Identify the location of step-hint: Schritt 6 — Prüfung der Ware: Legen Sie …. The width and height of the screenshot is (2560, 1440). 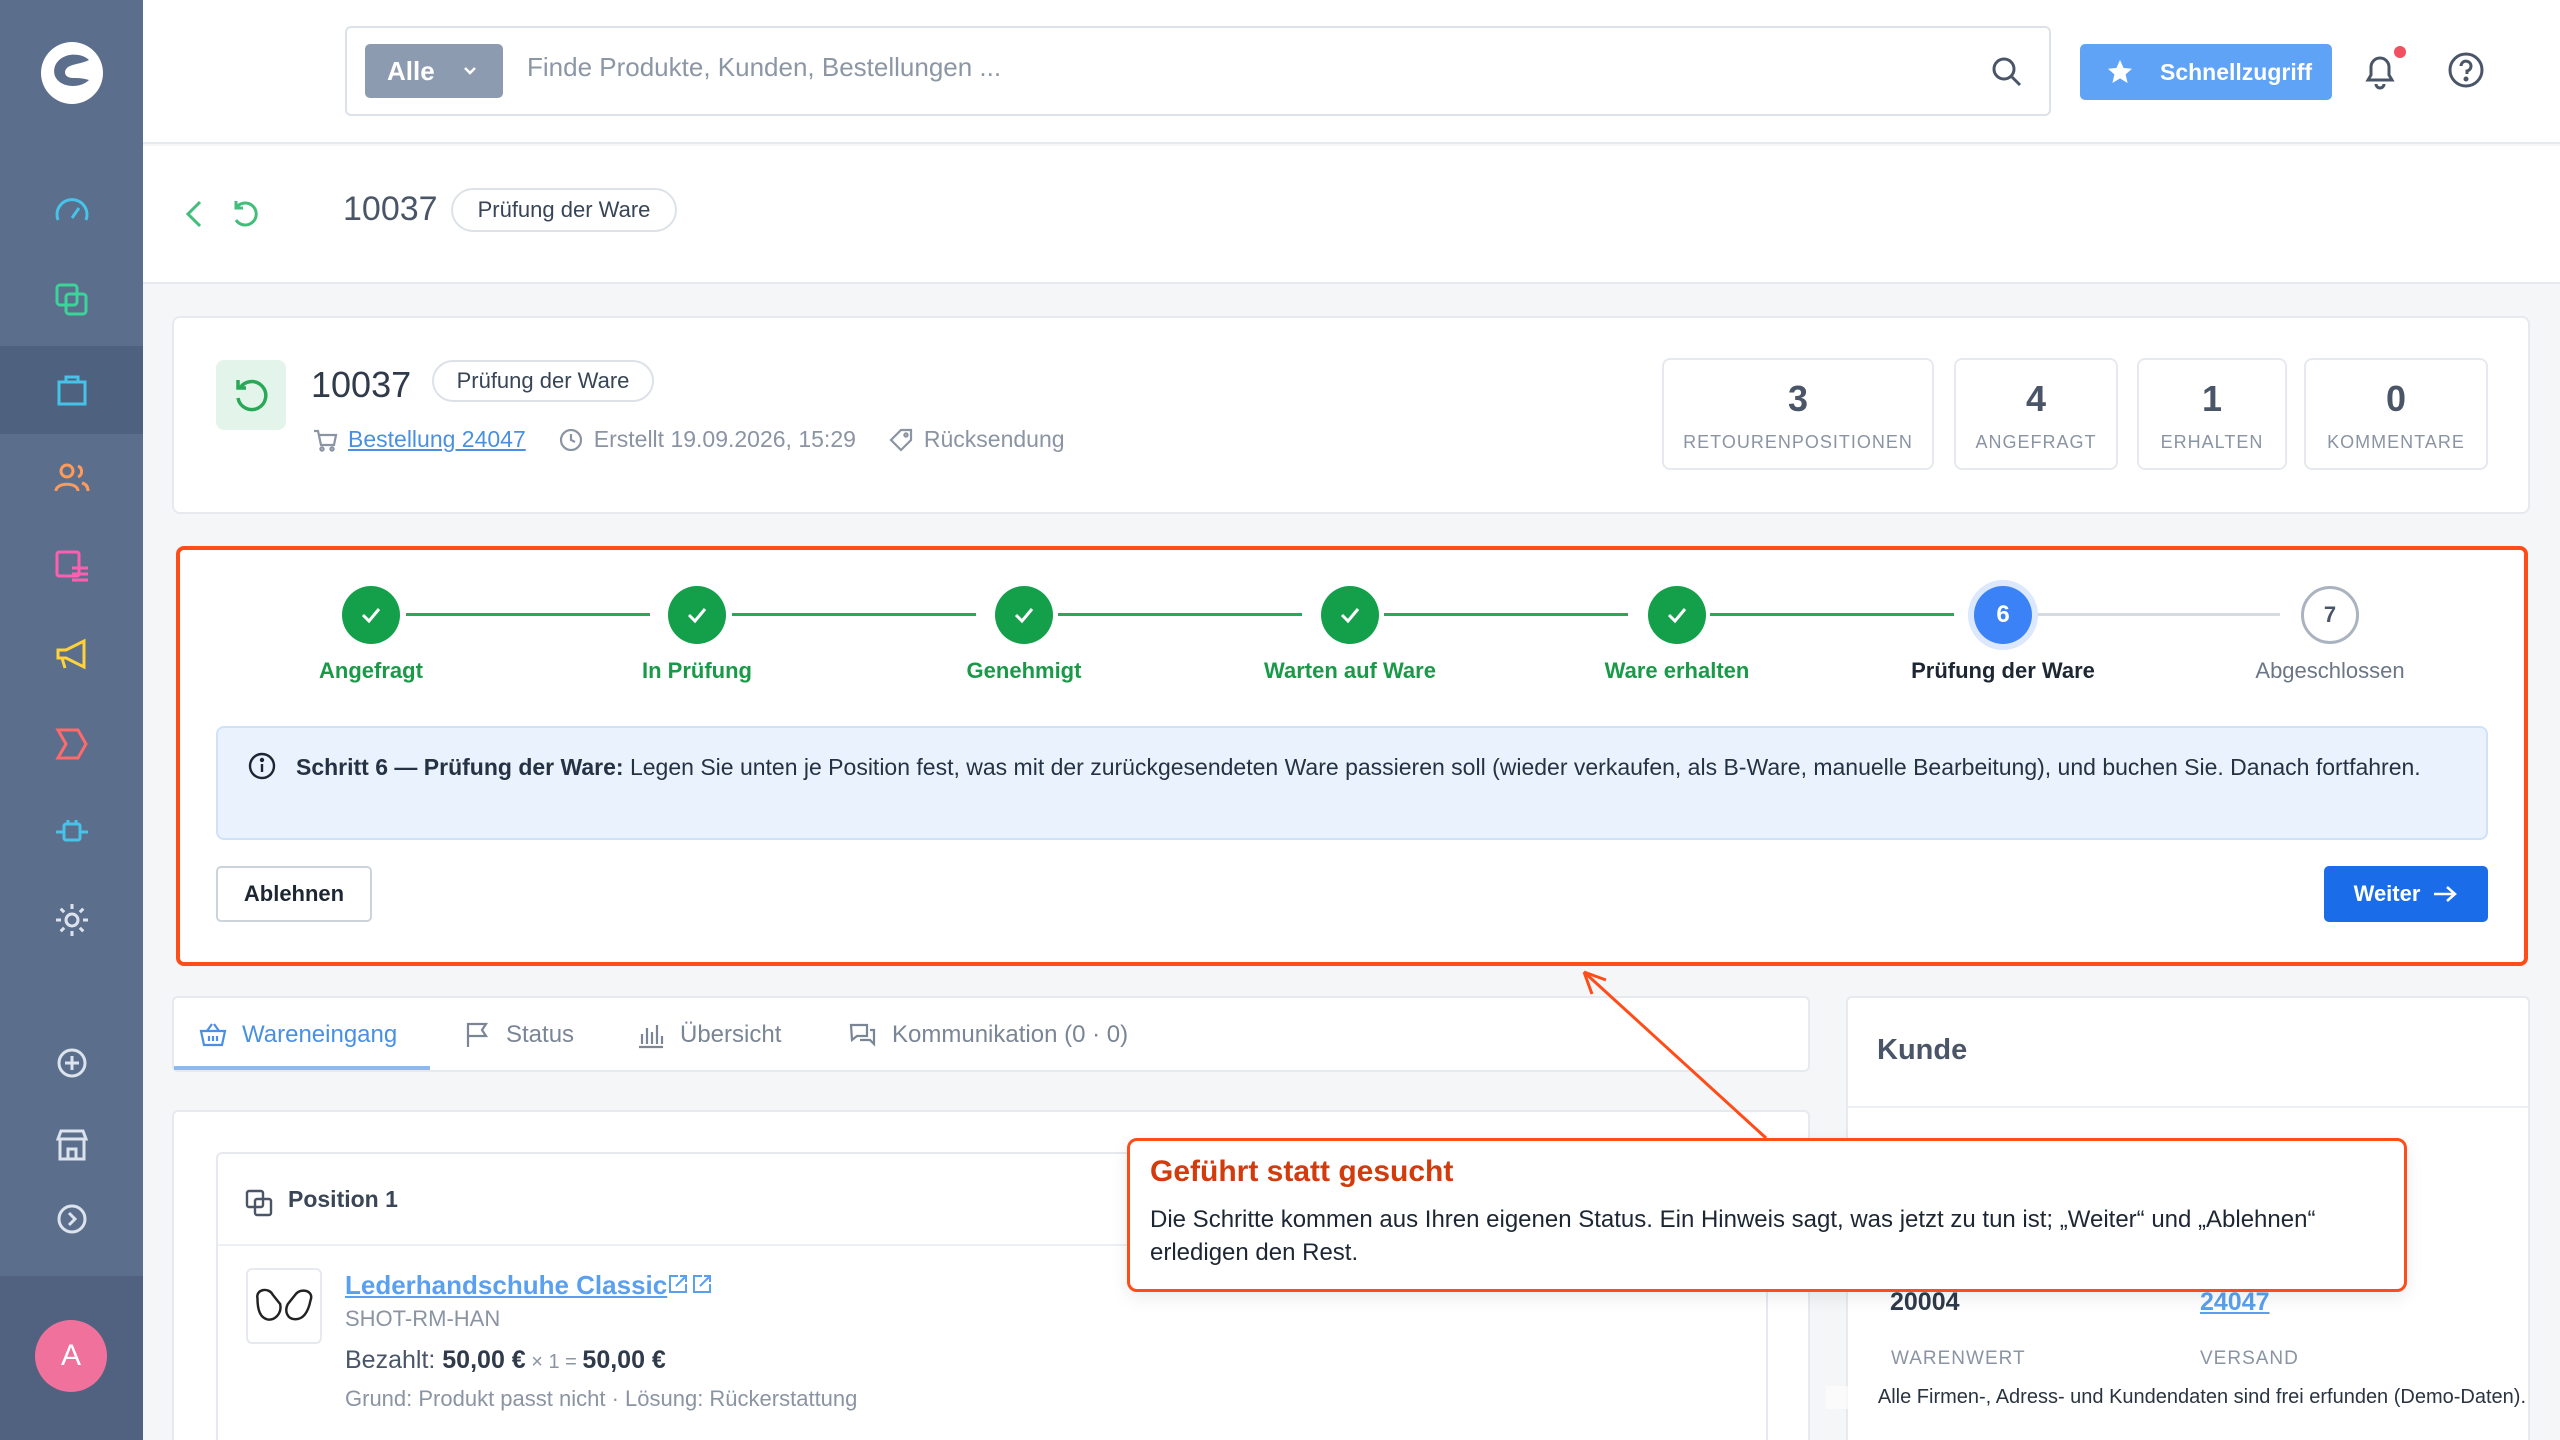
(1352, 783).